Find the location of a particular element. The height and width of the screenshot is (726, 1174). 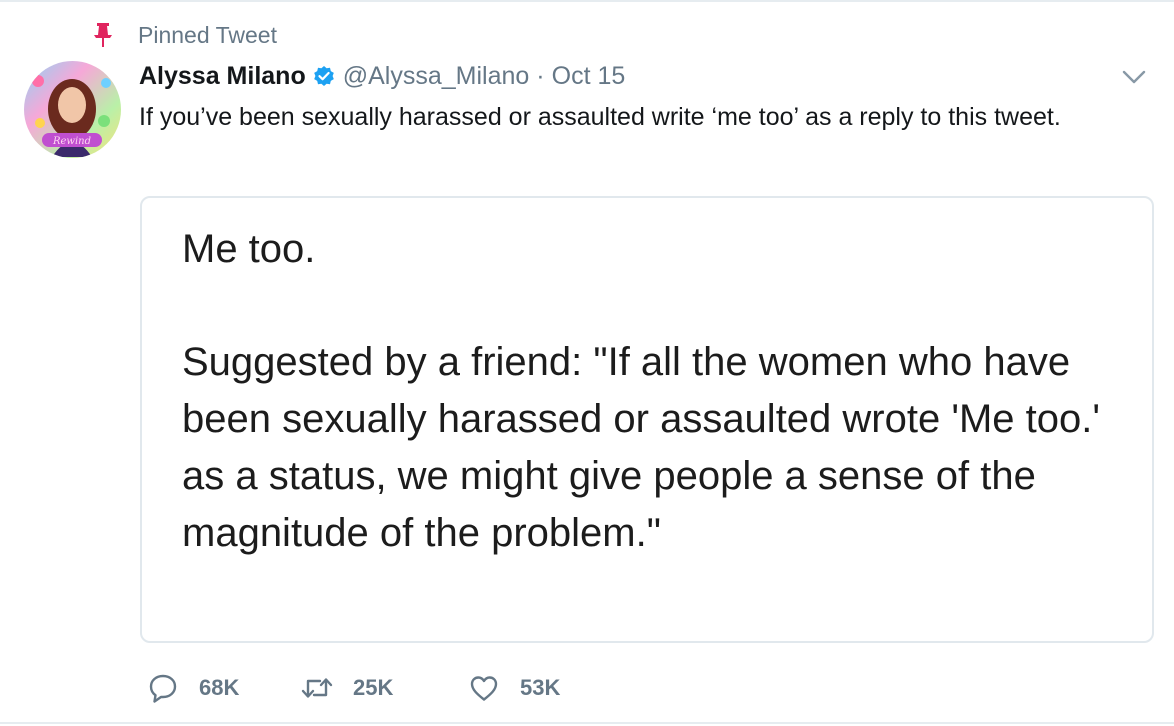

avatar: Rewind is located at coordinates (72, 109).